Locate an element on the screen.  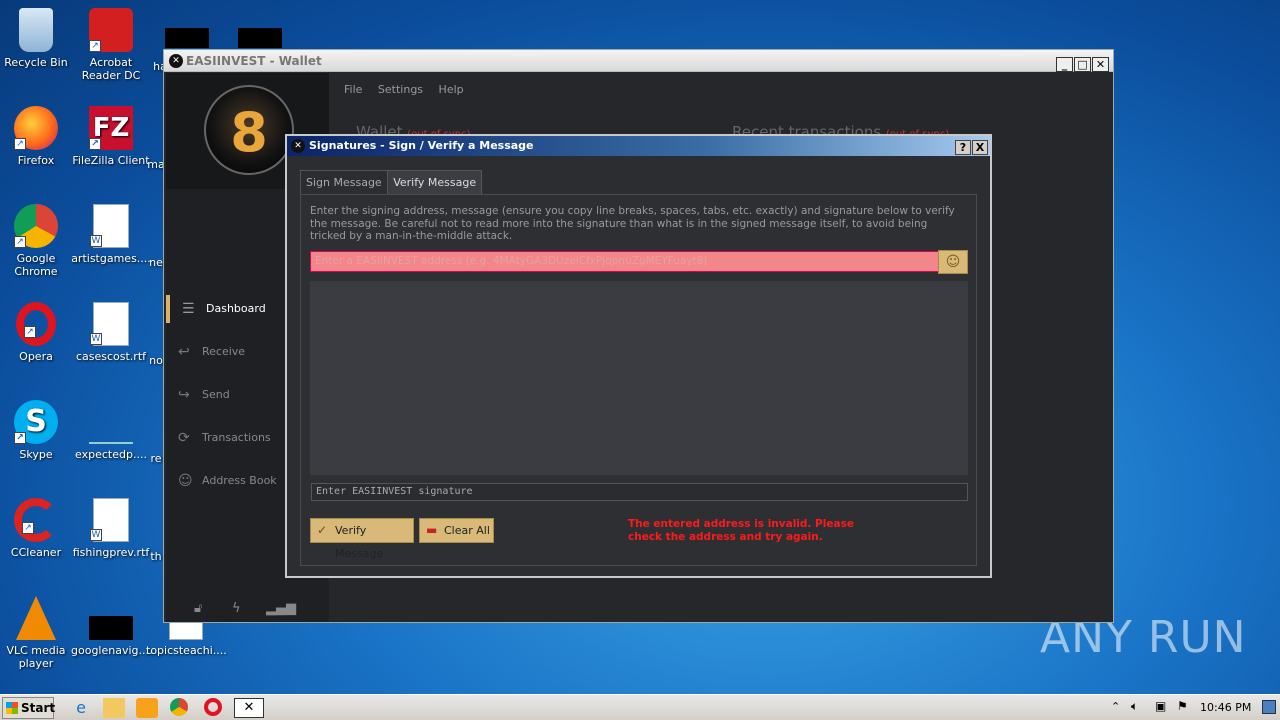
maximize-button: □ is located at coordinates (1082, 64).